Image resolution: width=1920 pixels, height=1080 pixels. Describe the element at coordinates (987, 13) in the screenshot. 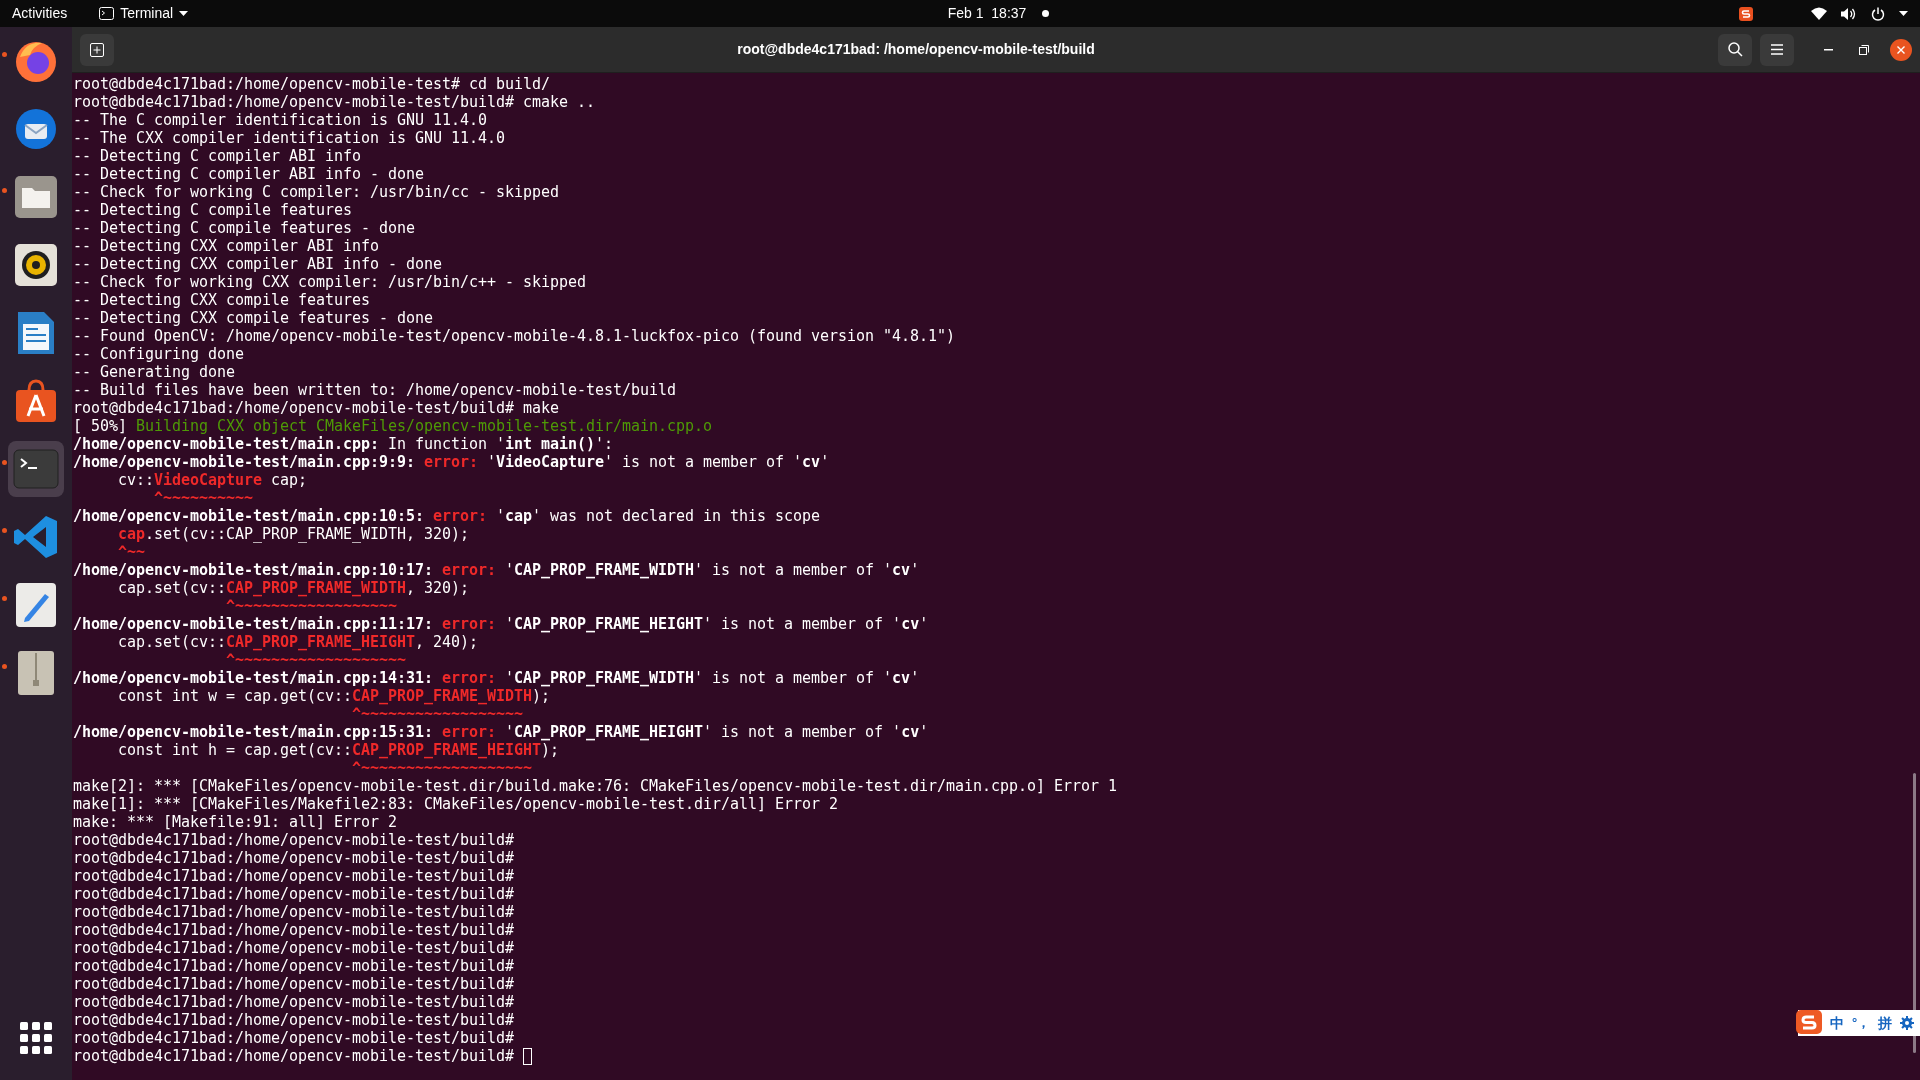

I see `clock: Feb 1 18:37` at that location.